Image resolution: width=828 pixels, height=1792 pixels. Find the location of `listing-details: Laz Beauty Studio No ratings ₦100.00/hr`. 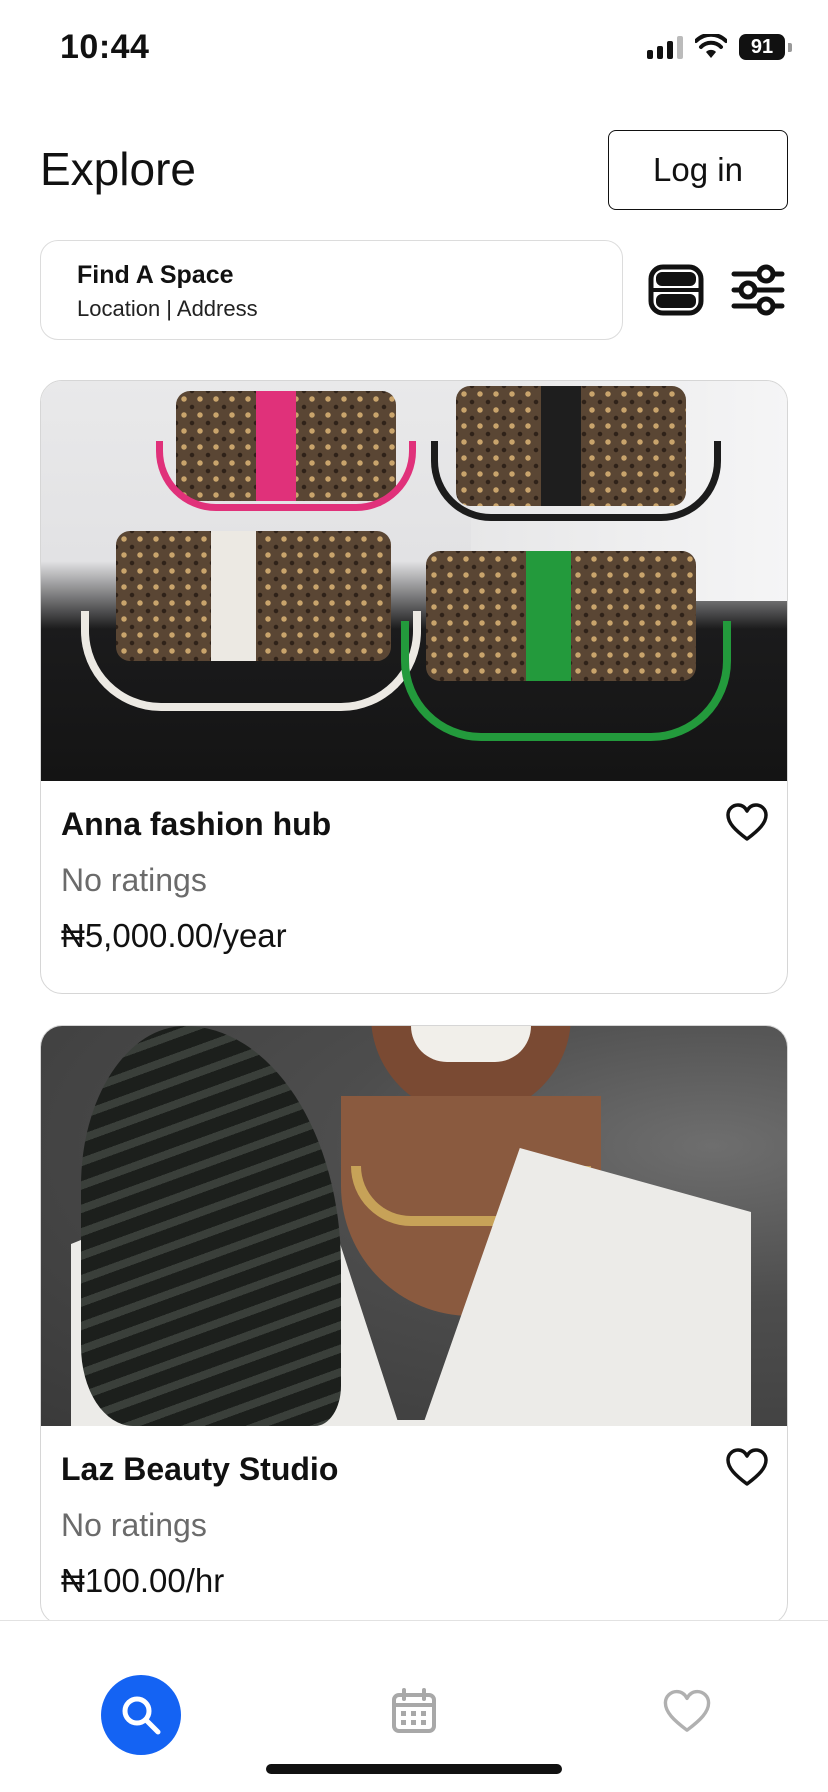

listing-details: Laz Beauty Studio No ratings ₦100.00/hr is located at coordinates (414, 1515).